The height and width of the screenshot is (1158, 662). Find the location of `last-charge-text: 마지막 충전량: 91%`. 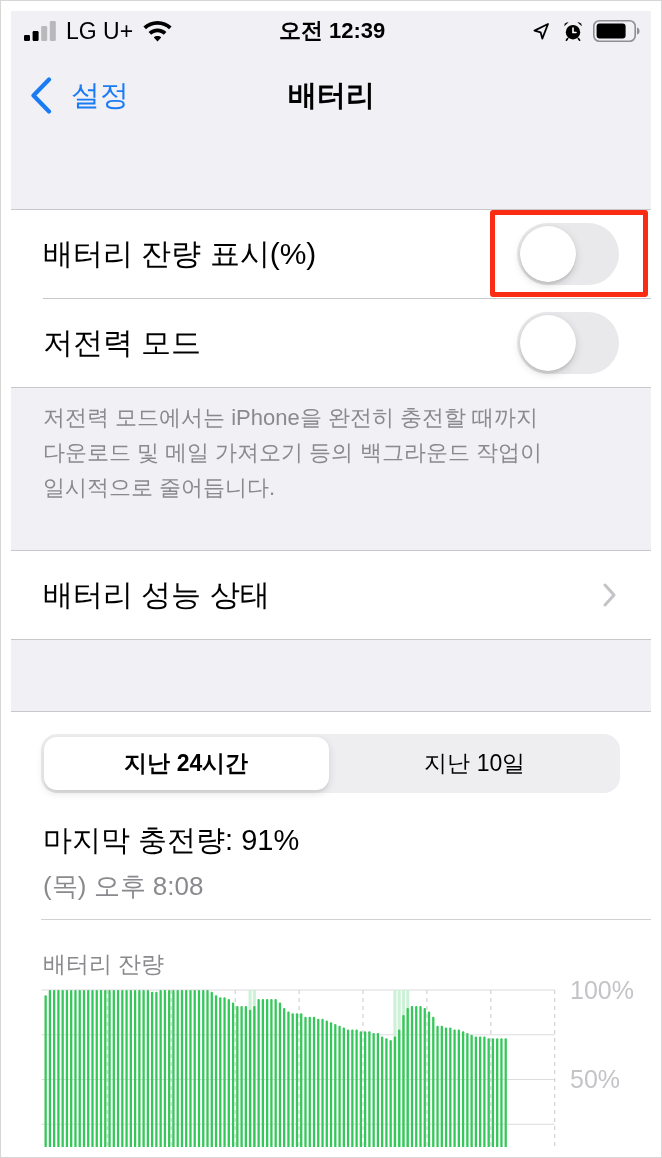

last-charge-text: 마지막 충전량: 91% is located at coordinates (172, 840).